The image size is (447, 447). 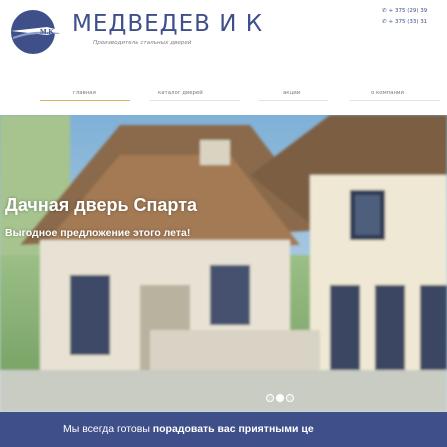 I want to click on logo-text: M.K, so click(x=47, y=32).